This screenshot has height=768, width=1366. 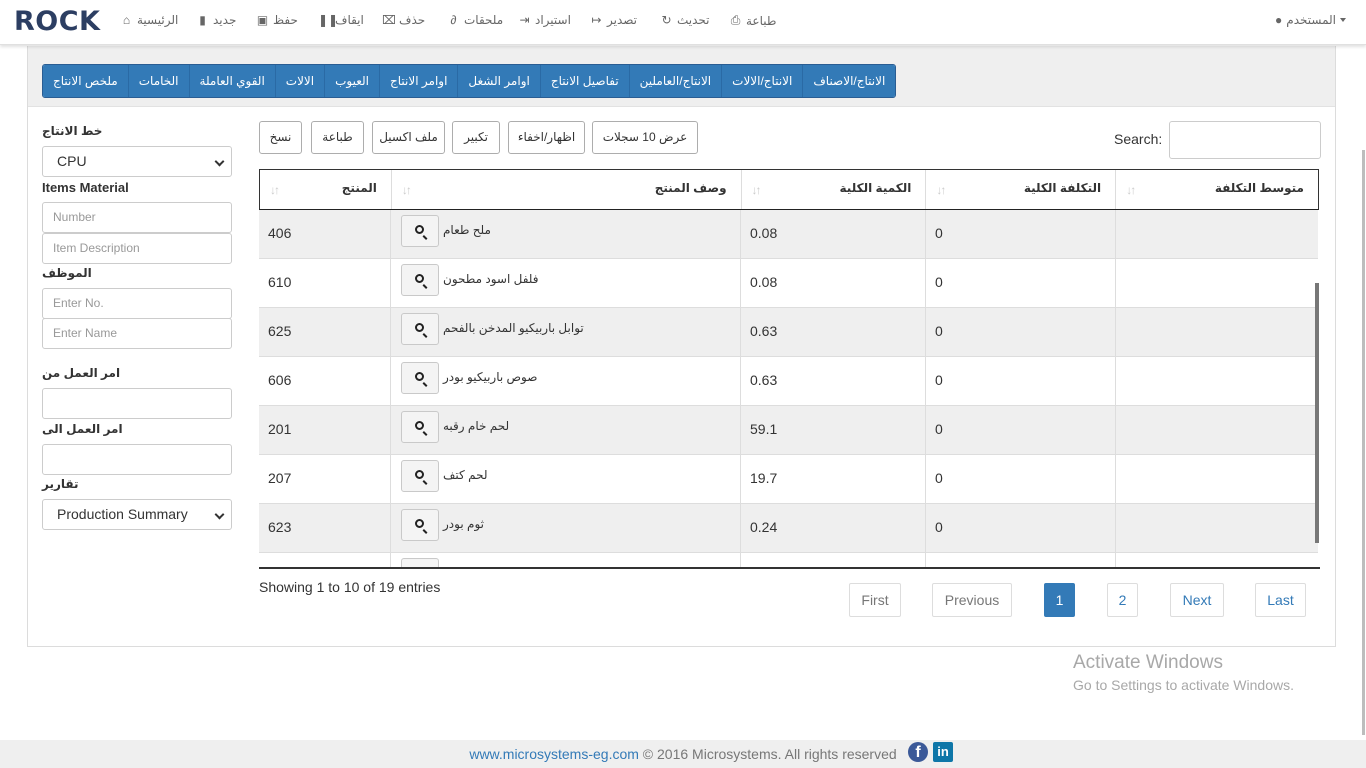 I want to click on cell-quantity: 0.08, so click(x=764, y=282).